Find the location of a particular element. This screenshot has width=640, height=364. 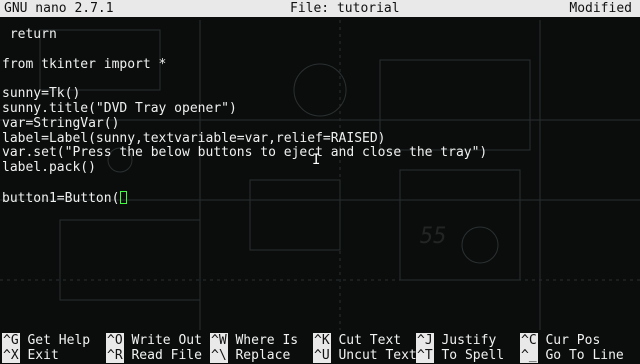

shortcut-cur-pos: ^C Cur Pos is located at coordinates (560, 341).